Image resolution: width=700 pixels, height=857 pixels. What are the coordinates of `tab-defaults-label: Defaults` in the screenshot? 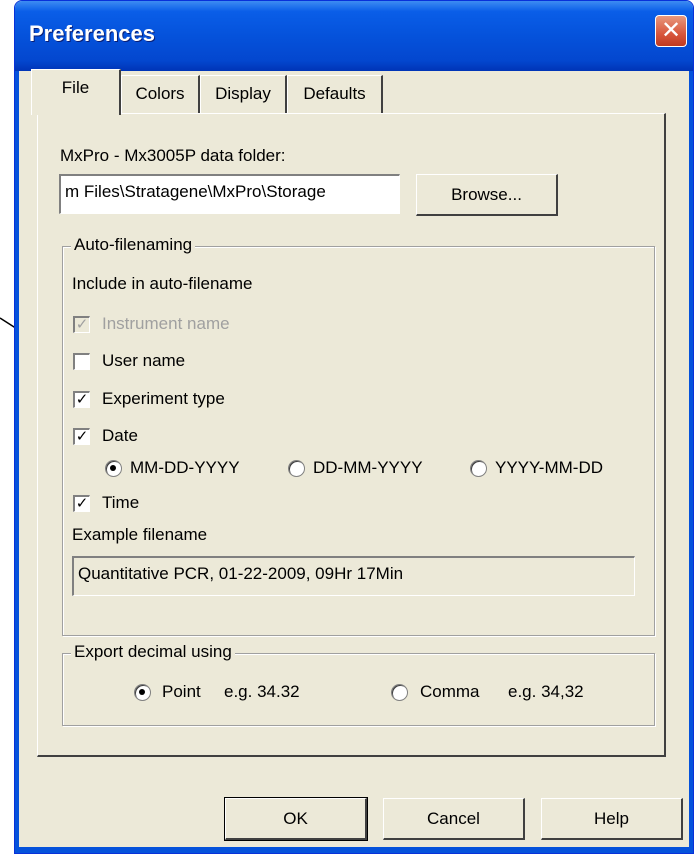 It's located at (334, 93).